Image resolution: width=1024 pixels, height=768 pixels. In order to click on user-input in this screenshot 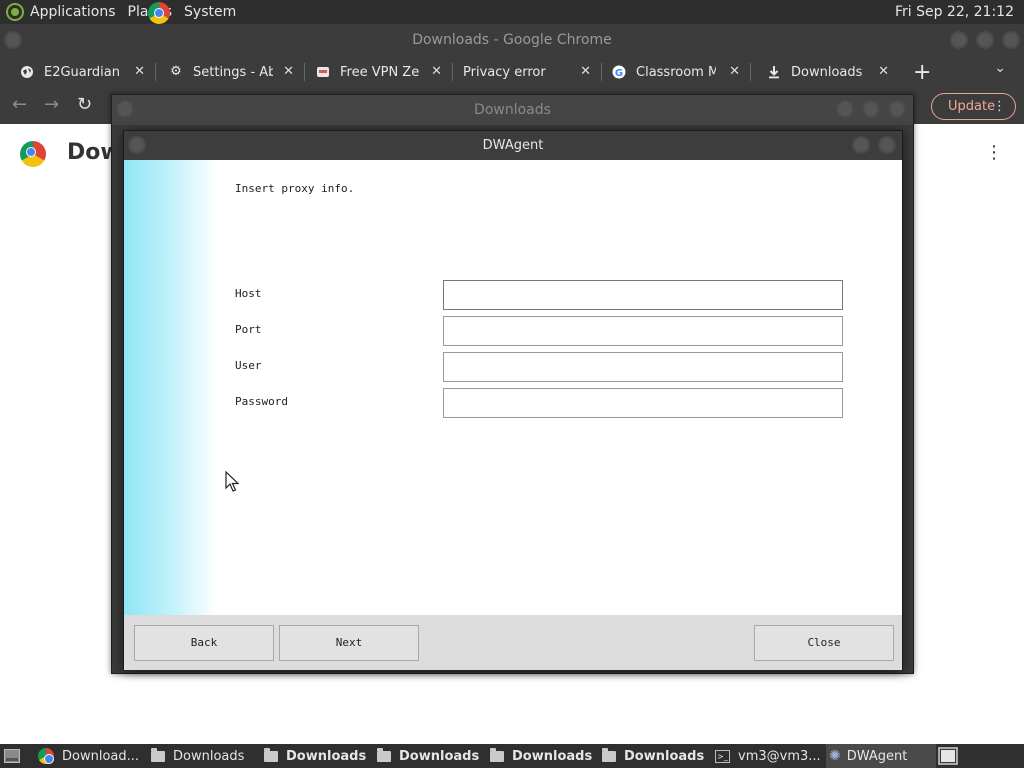, I will do `click(643, 367)`.